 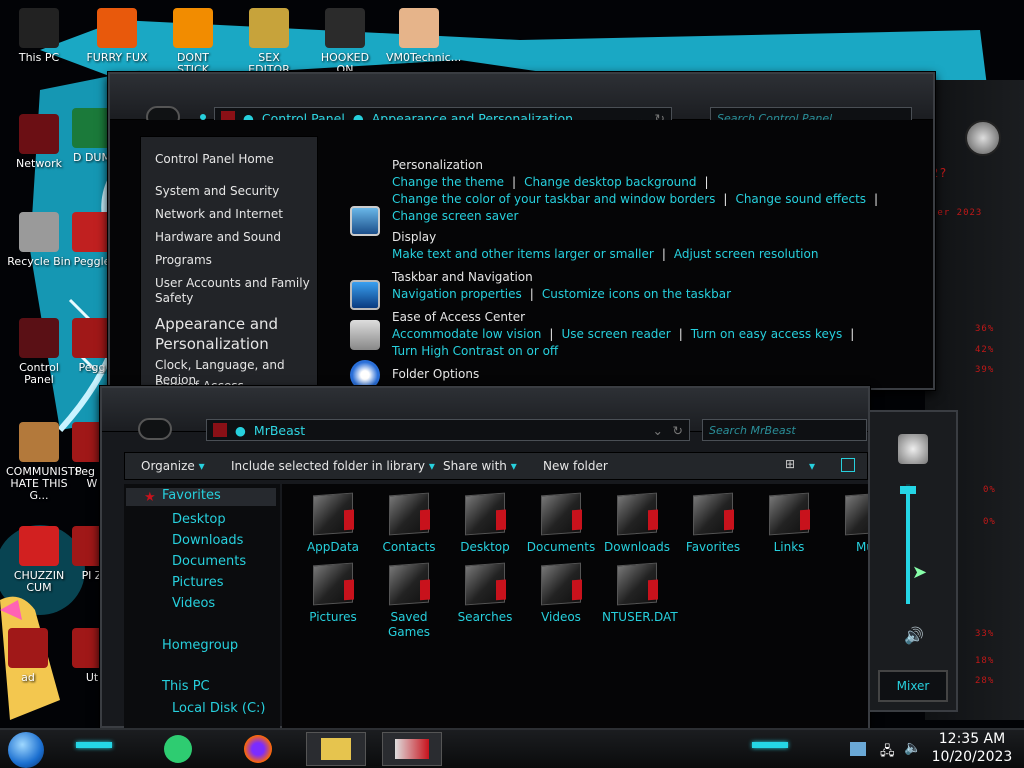 I want to click on nav-desktop: Desktop, so click(x=199, y=519).